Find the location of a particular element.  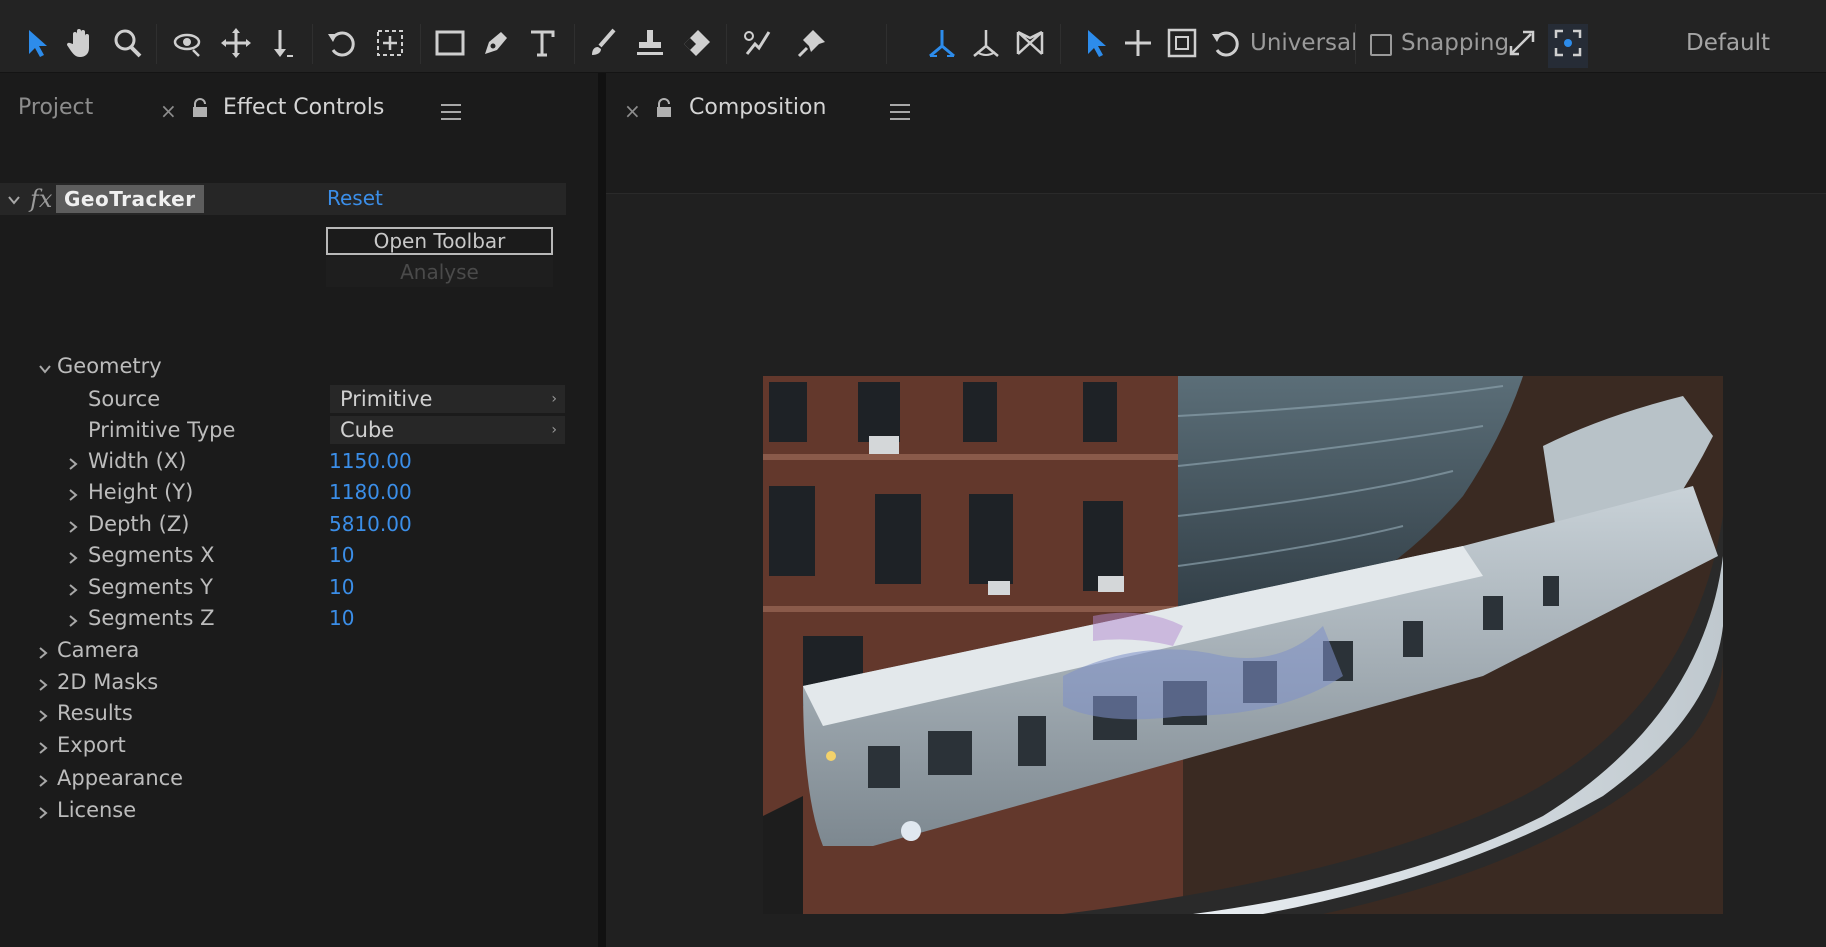

width-label: Width (X) is located at coordinates (137, 461).